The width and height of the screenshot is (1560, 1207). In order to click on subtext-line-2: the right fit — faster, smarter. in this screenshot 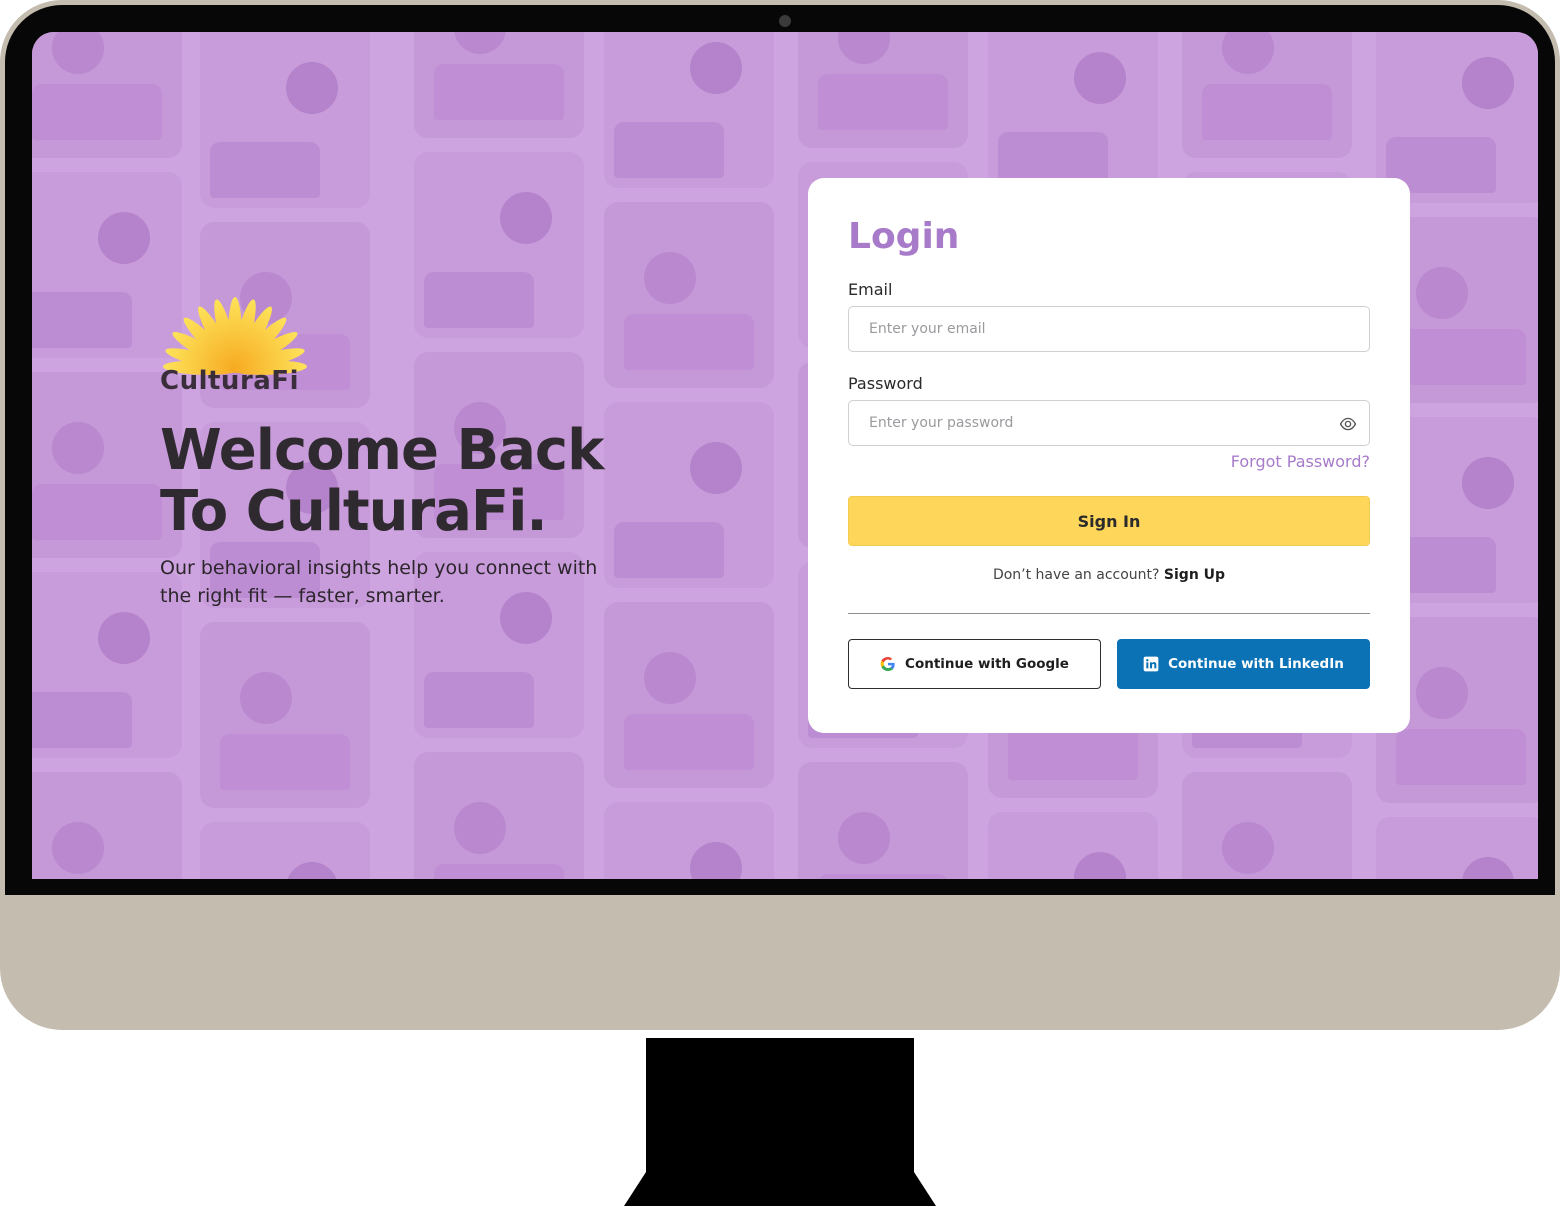, I will do `click(302, 596)`.